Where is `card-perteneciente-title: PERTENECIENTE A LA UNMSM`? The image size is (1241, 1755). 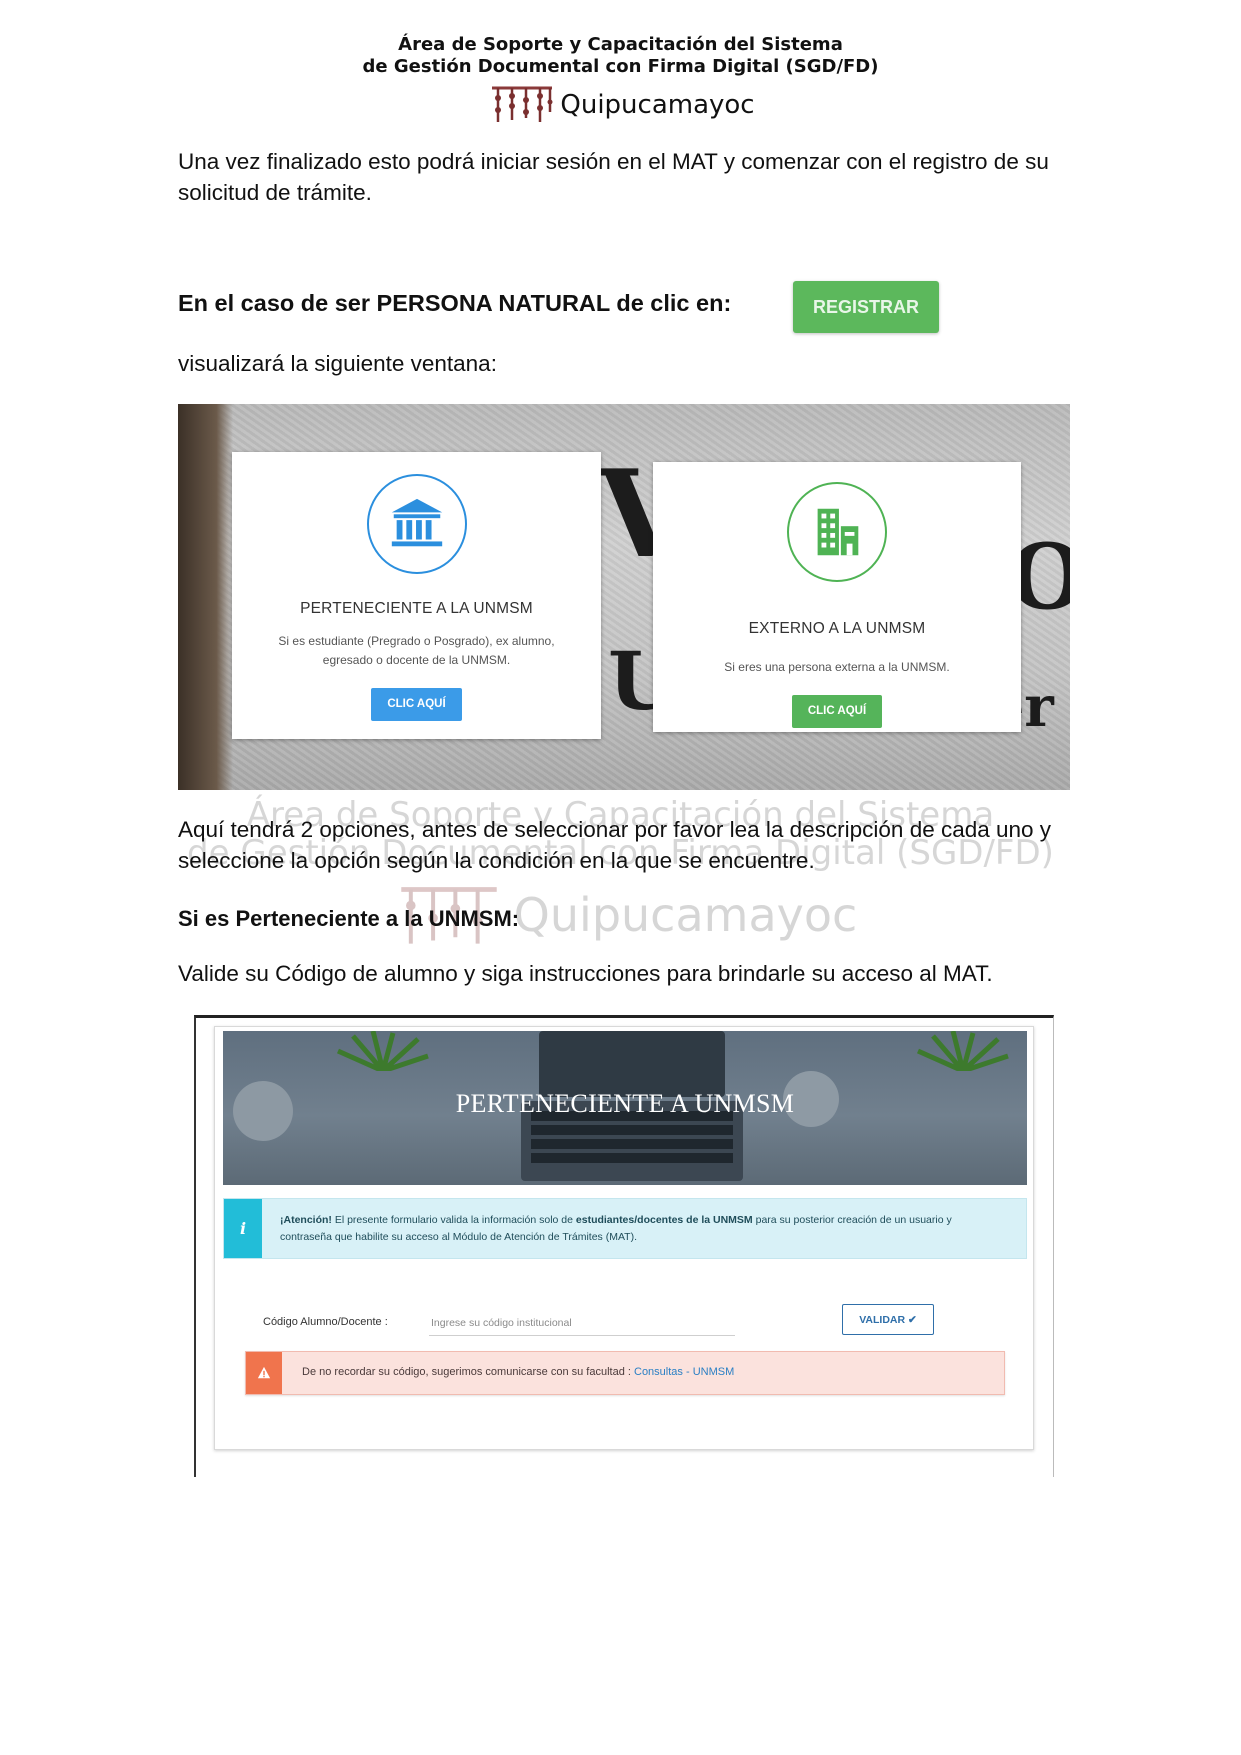 card-perteneciente-title: PERTENECIENTE A LA UNMSM is located at coordinates (416, 608).